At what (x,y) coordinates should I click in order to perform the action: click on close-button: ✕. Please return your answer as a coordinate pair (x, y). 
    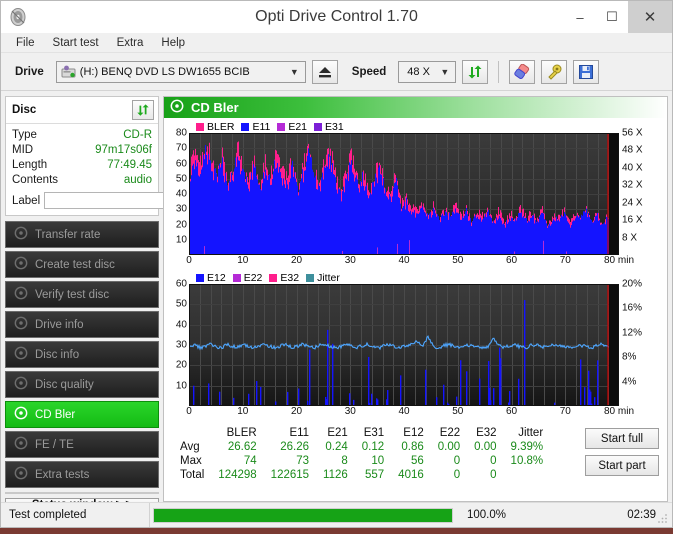
    Looking at the image, I should click on (650, 17).